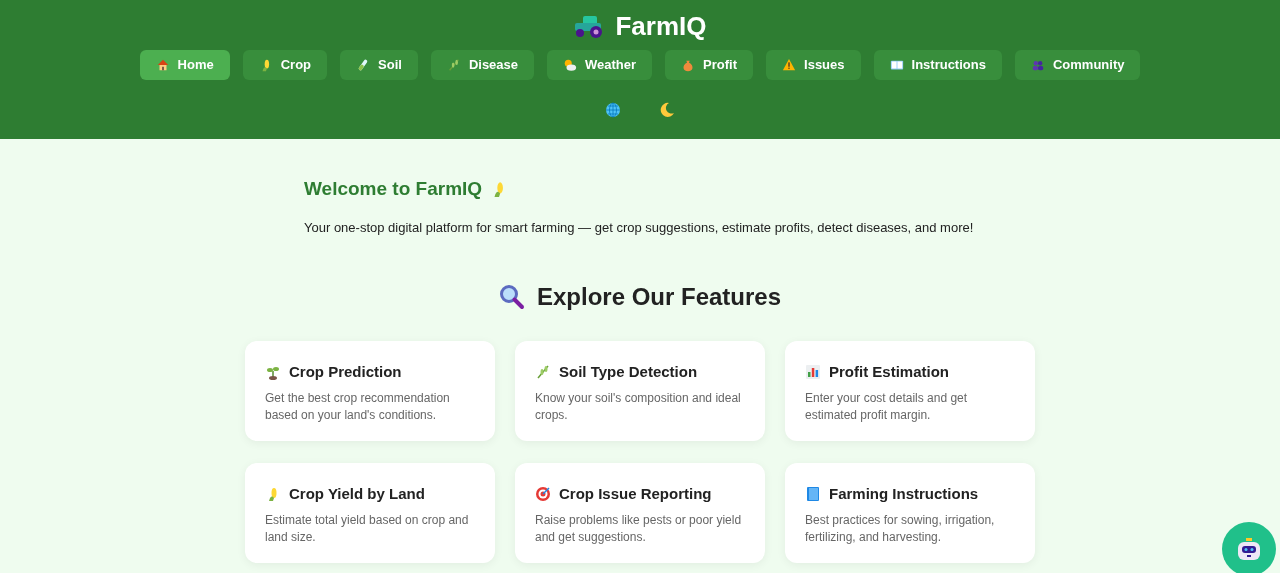  Describe the element at coordinates (639, 528) in the screenshot. I see `card-description: Raise problems like pests or poor yield and get suggestions.` at that location.